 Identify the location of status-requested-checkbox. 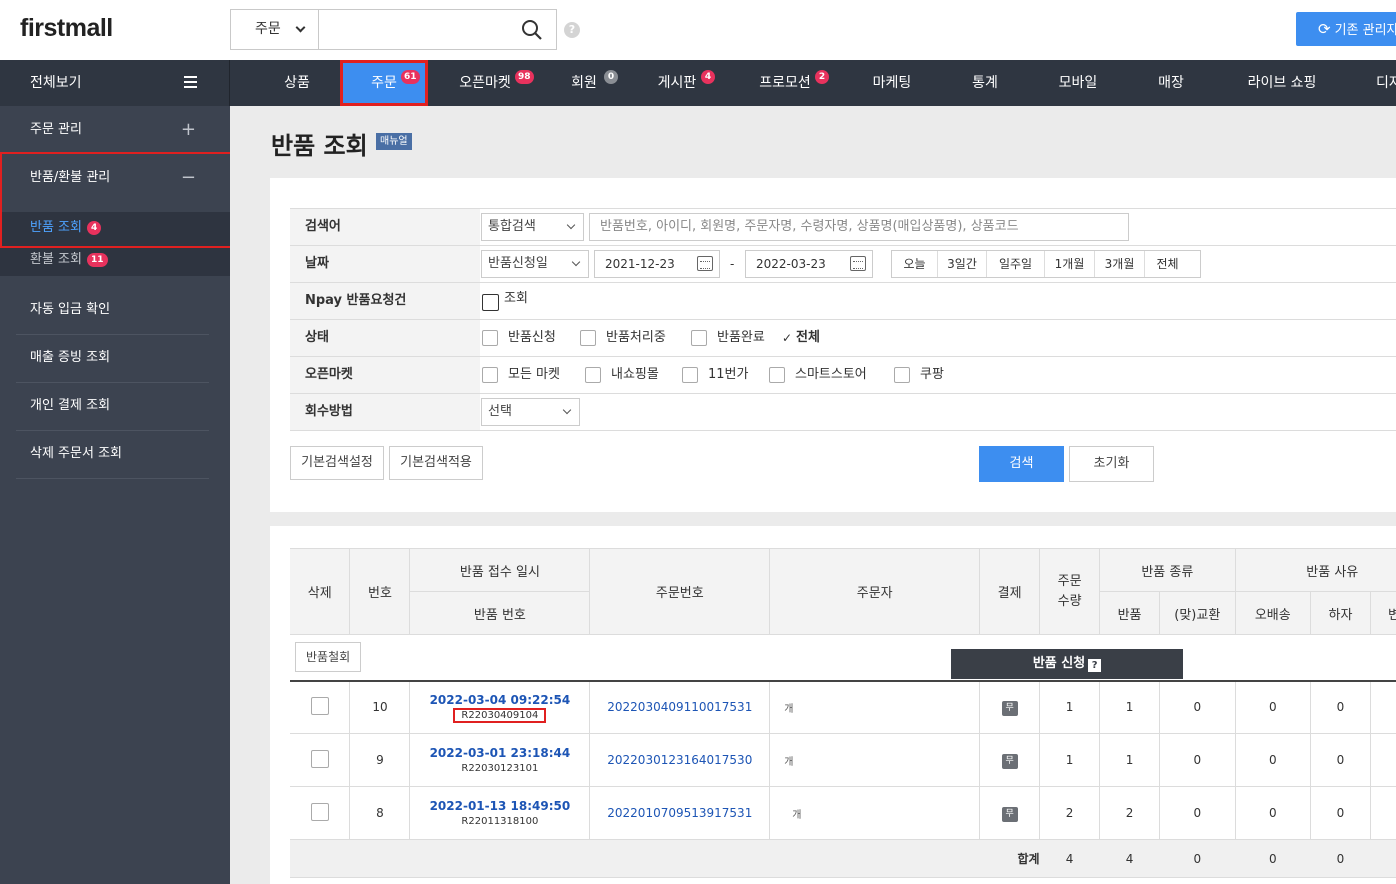
(490, 338).